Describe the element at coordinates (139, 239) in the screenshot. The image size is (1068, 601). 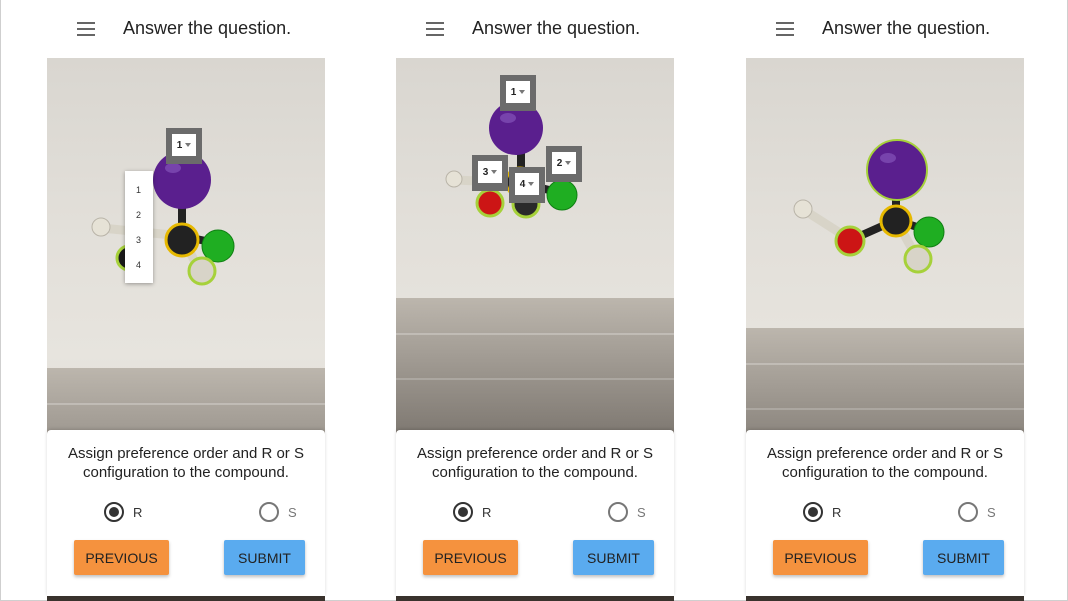
I see `dropdown-option: 3` at that location.